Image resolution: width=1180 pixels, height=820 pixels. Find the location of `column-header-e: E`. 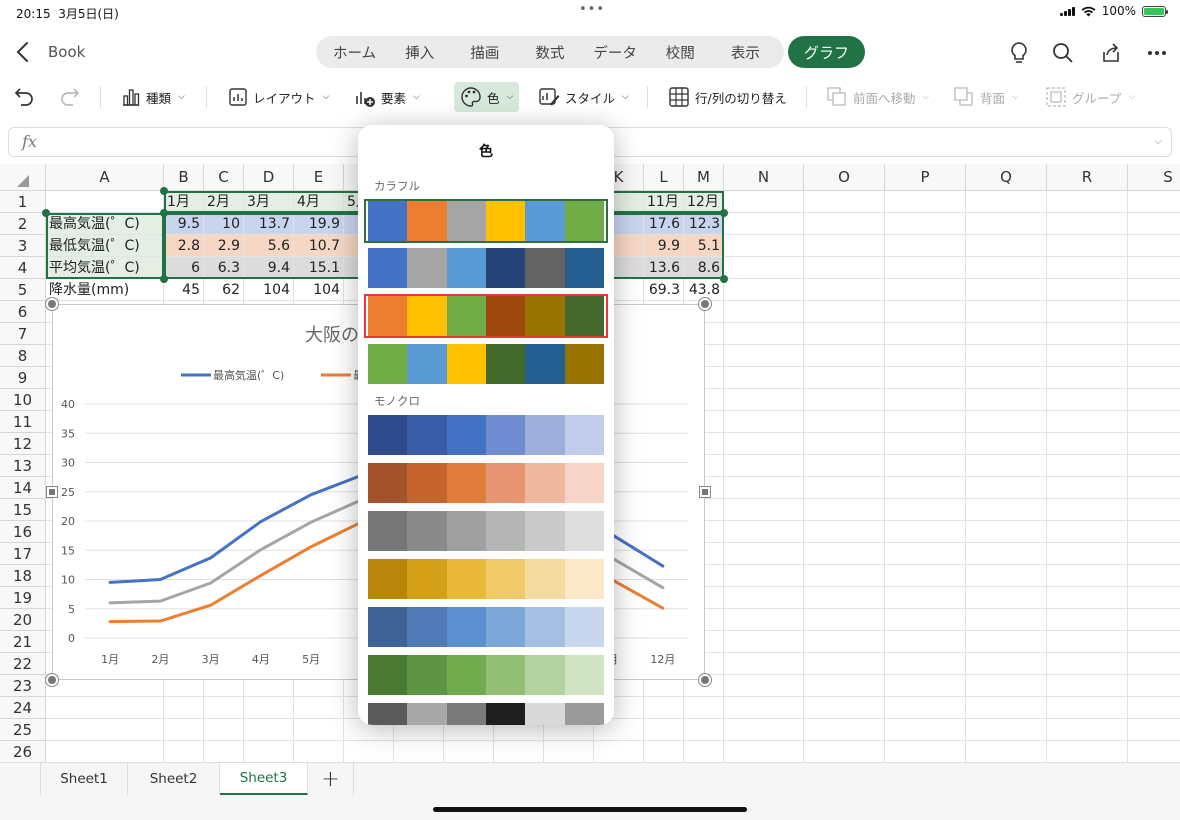

column-header-e: E is located at coordinates (319, 177).